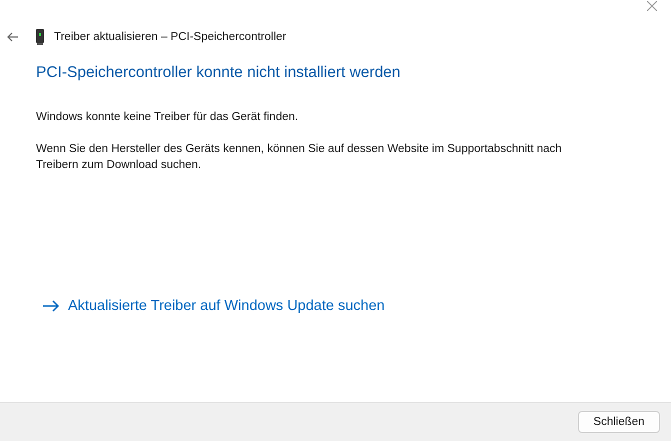  Describe the element at coordinates (13, 37) in the screenshot. I see `back-arrow-icon` at that location.